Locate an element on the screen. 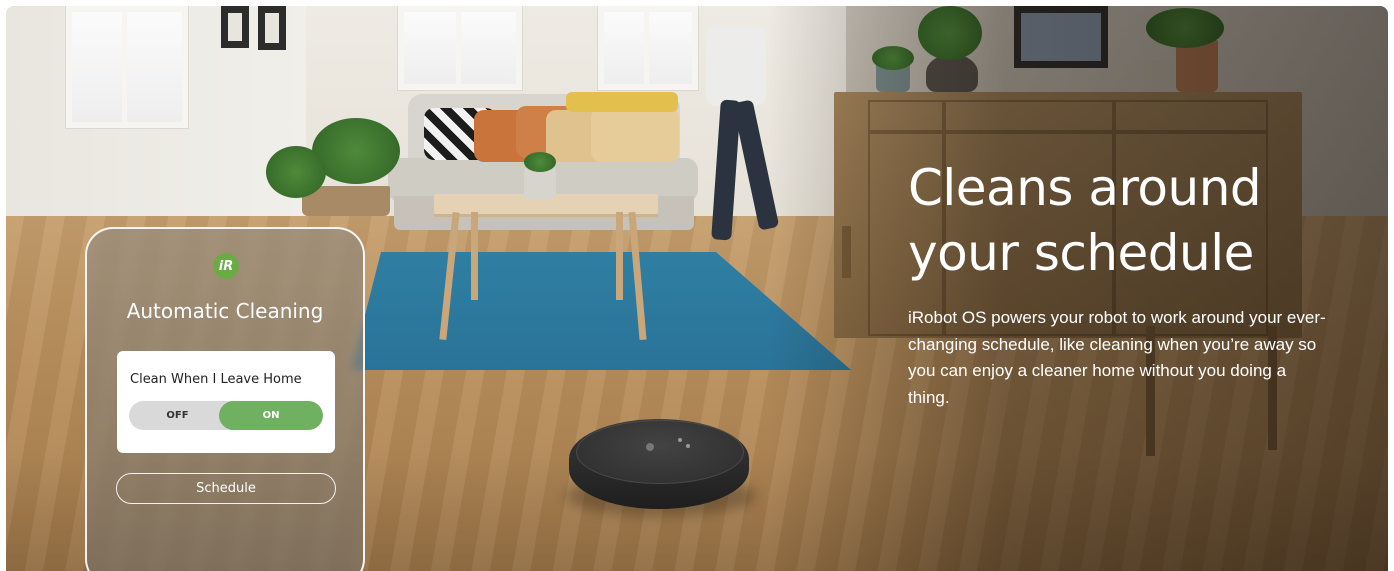  clean-when-leave-toggle: OFF ON is located at coordinates (226, 415).